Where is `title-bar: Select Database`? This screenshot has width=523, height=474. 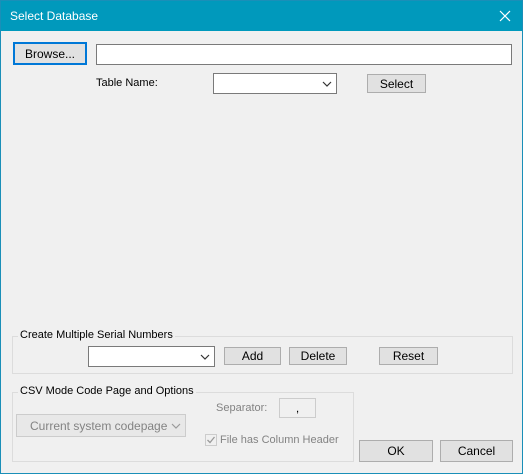 title-bar: Select Database is located at coordinates (261, 16).